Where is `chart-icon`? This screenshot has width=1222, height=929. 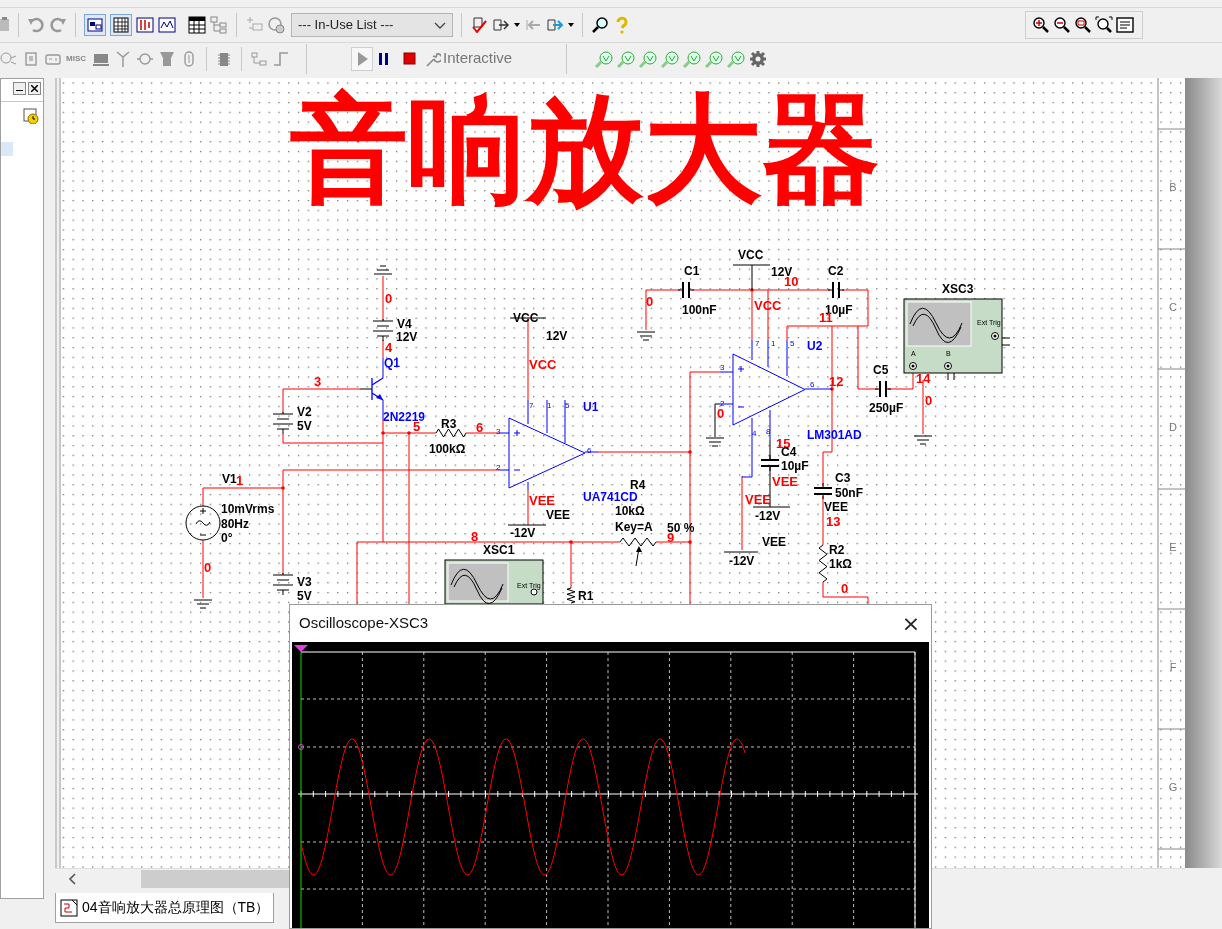
chart-icon is located at coordinates (167, 25).